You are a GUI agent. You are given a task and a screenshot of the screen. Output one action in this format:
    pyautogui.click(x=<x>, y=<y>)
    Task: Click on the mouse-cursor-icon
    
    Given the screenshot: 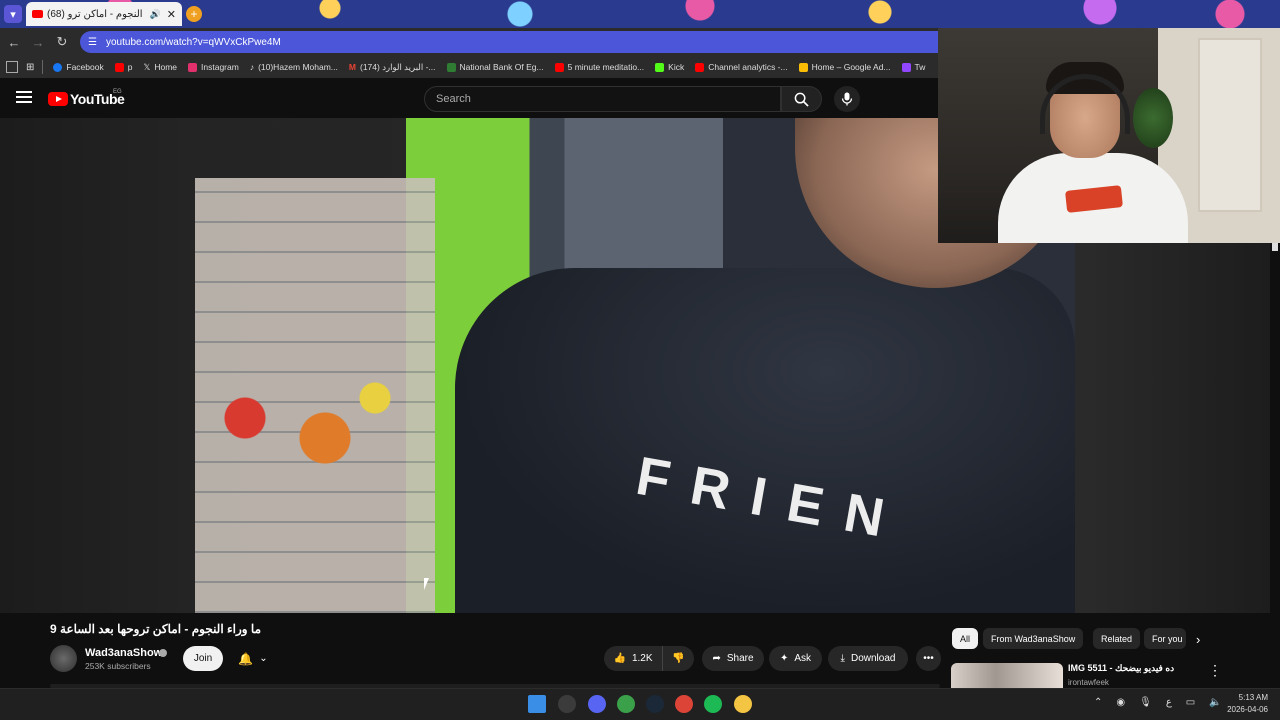 What is the action you would take?
    pyautogui.click(x=426, y=584)
    